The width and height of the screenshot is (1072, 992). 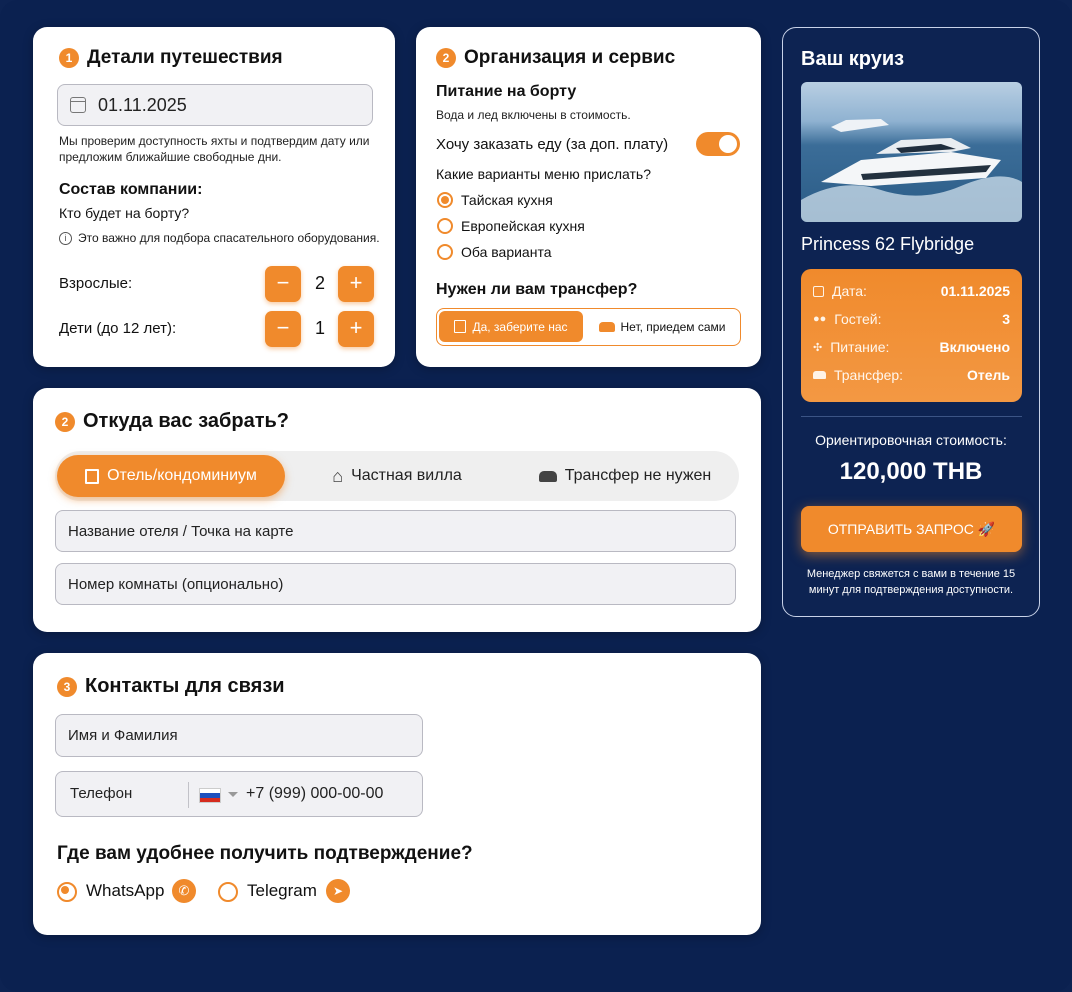 I want to click on adults-plus-button: +, so click(x=356, y=284).